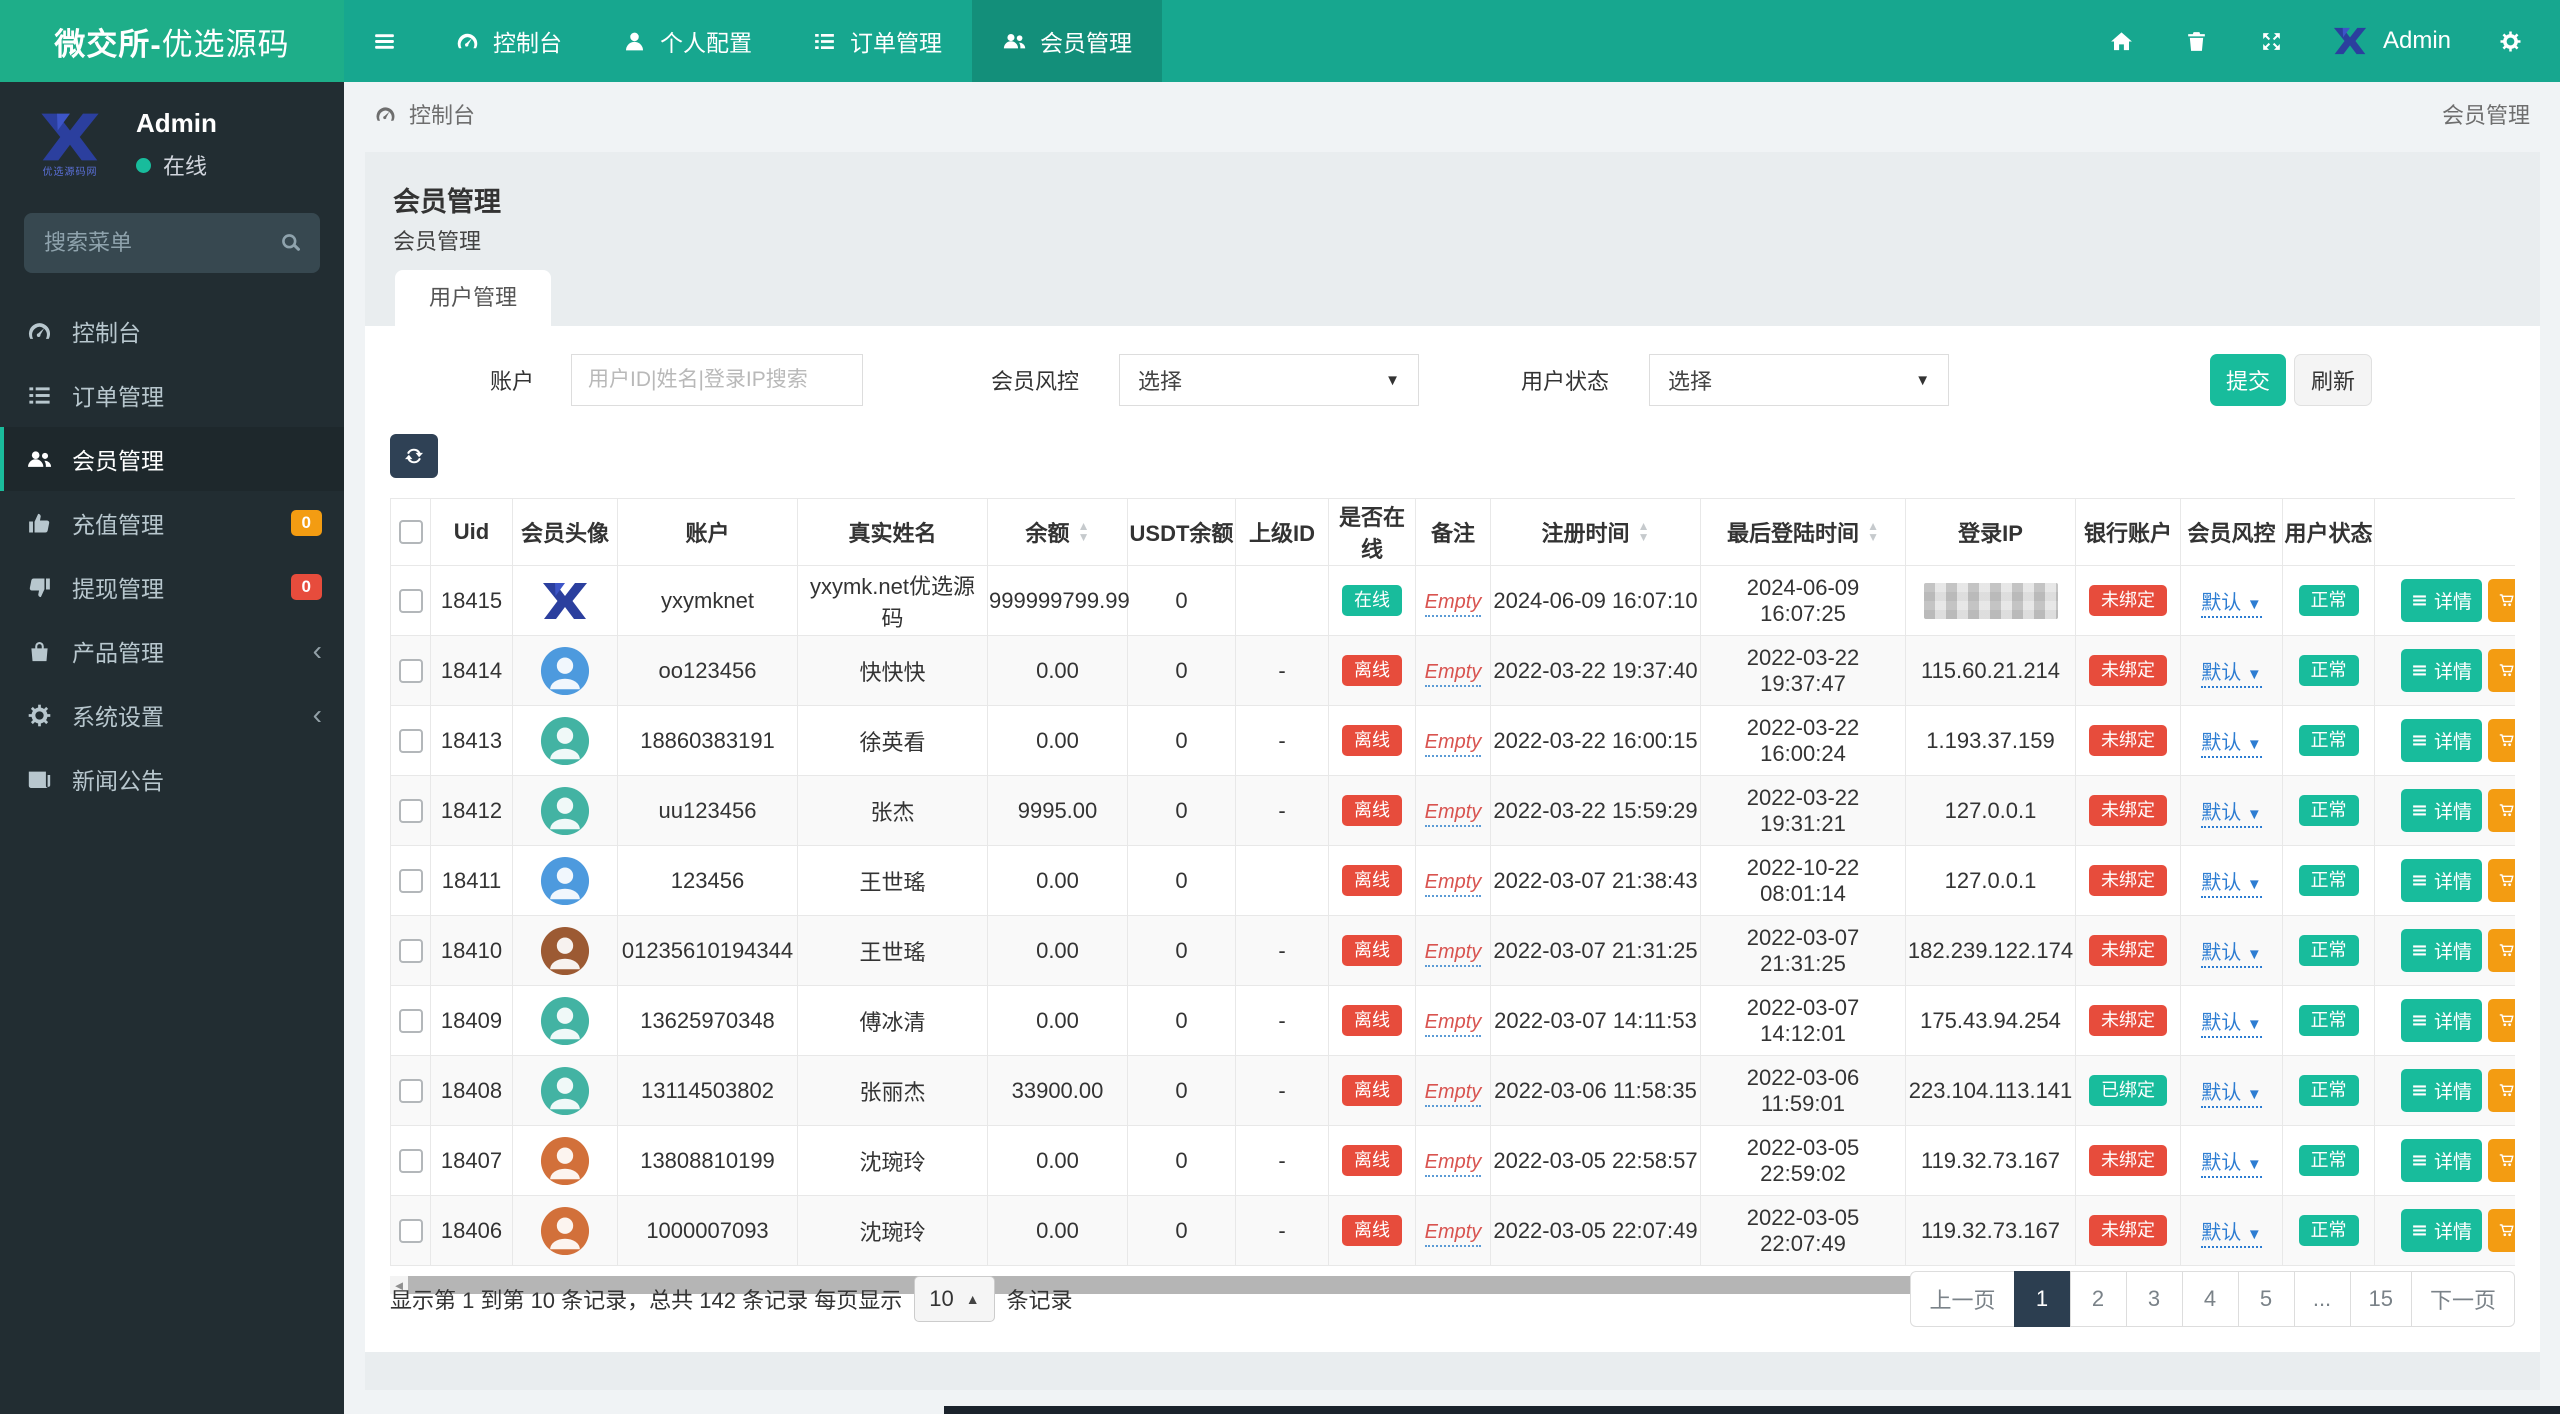  What do you see at coordinates (877, 41) in the screenshot?
I see `nav-item-3: 订单管理` at bounding box center [877, 41].